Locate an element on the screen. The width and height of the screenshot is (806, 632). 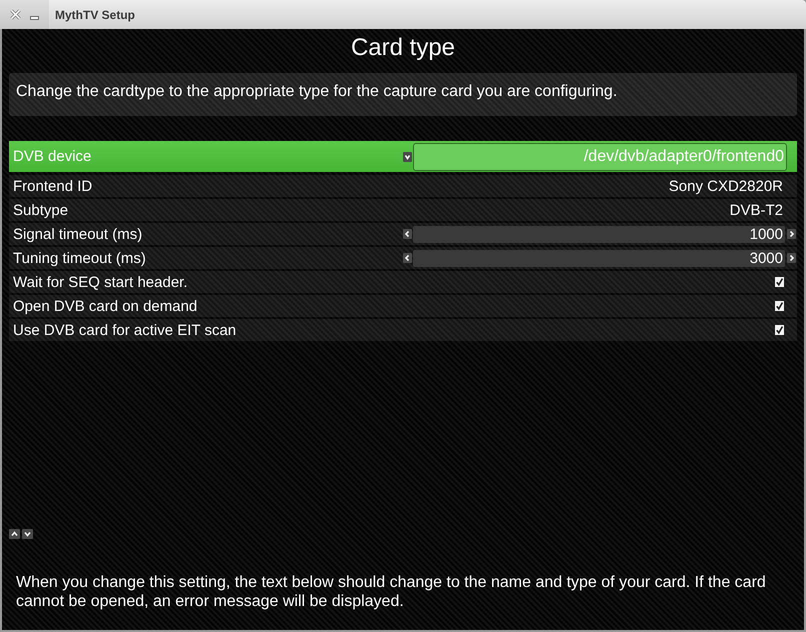
setting-label: Open DVB card on demand is located at coordinates (105, 306).